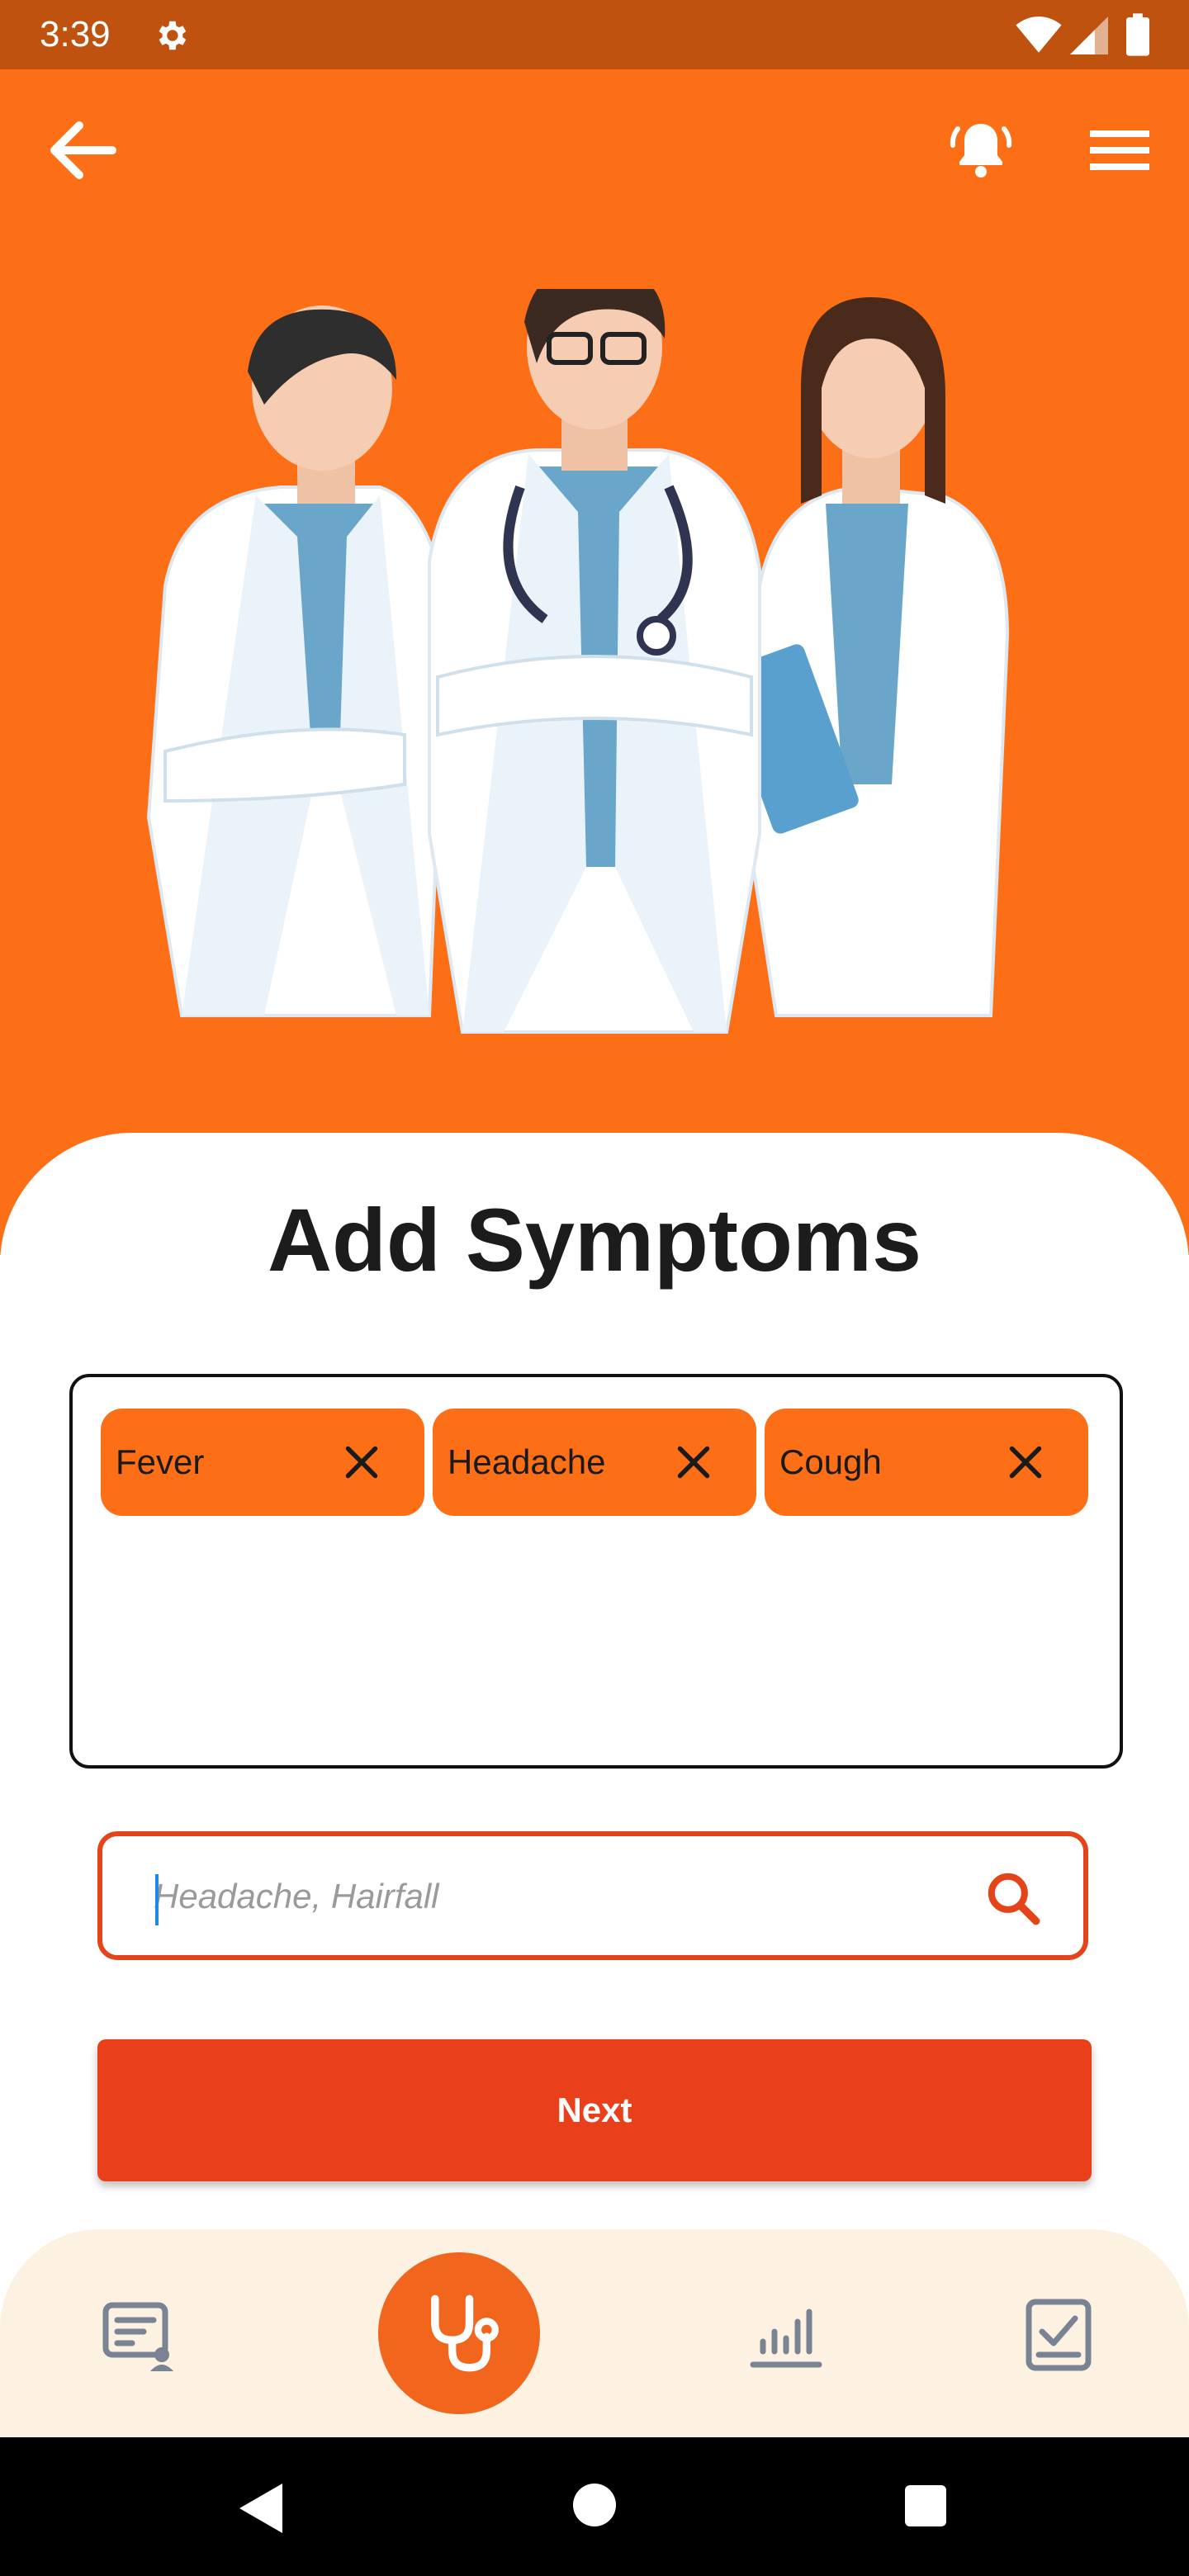  Describe the element at coordinates (138, 2335) in the screenshot. I see `report-icon` at that location.